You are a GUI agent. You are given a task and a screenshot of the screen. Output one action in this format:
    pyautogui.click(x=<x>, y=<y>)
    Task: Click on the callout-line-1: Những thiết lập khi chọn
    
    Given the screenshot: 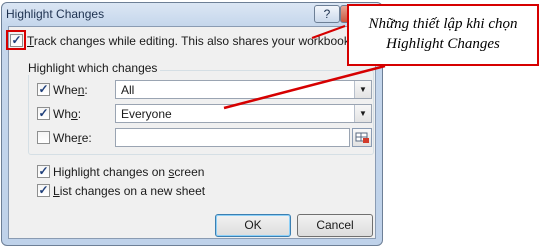 What is the action you would take?
    pyautogui.click(x=443, y=24)
    